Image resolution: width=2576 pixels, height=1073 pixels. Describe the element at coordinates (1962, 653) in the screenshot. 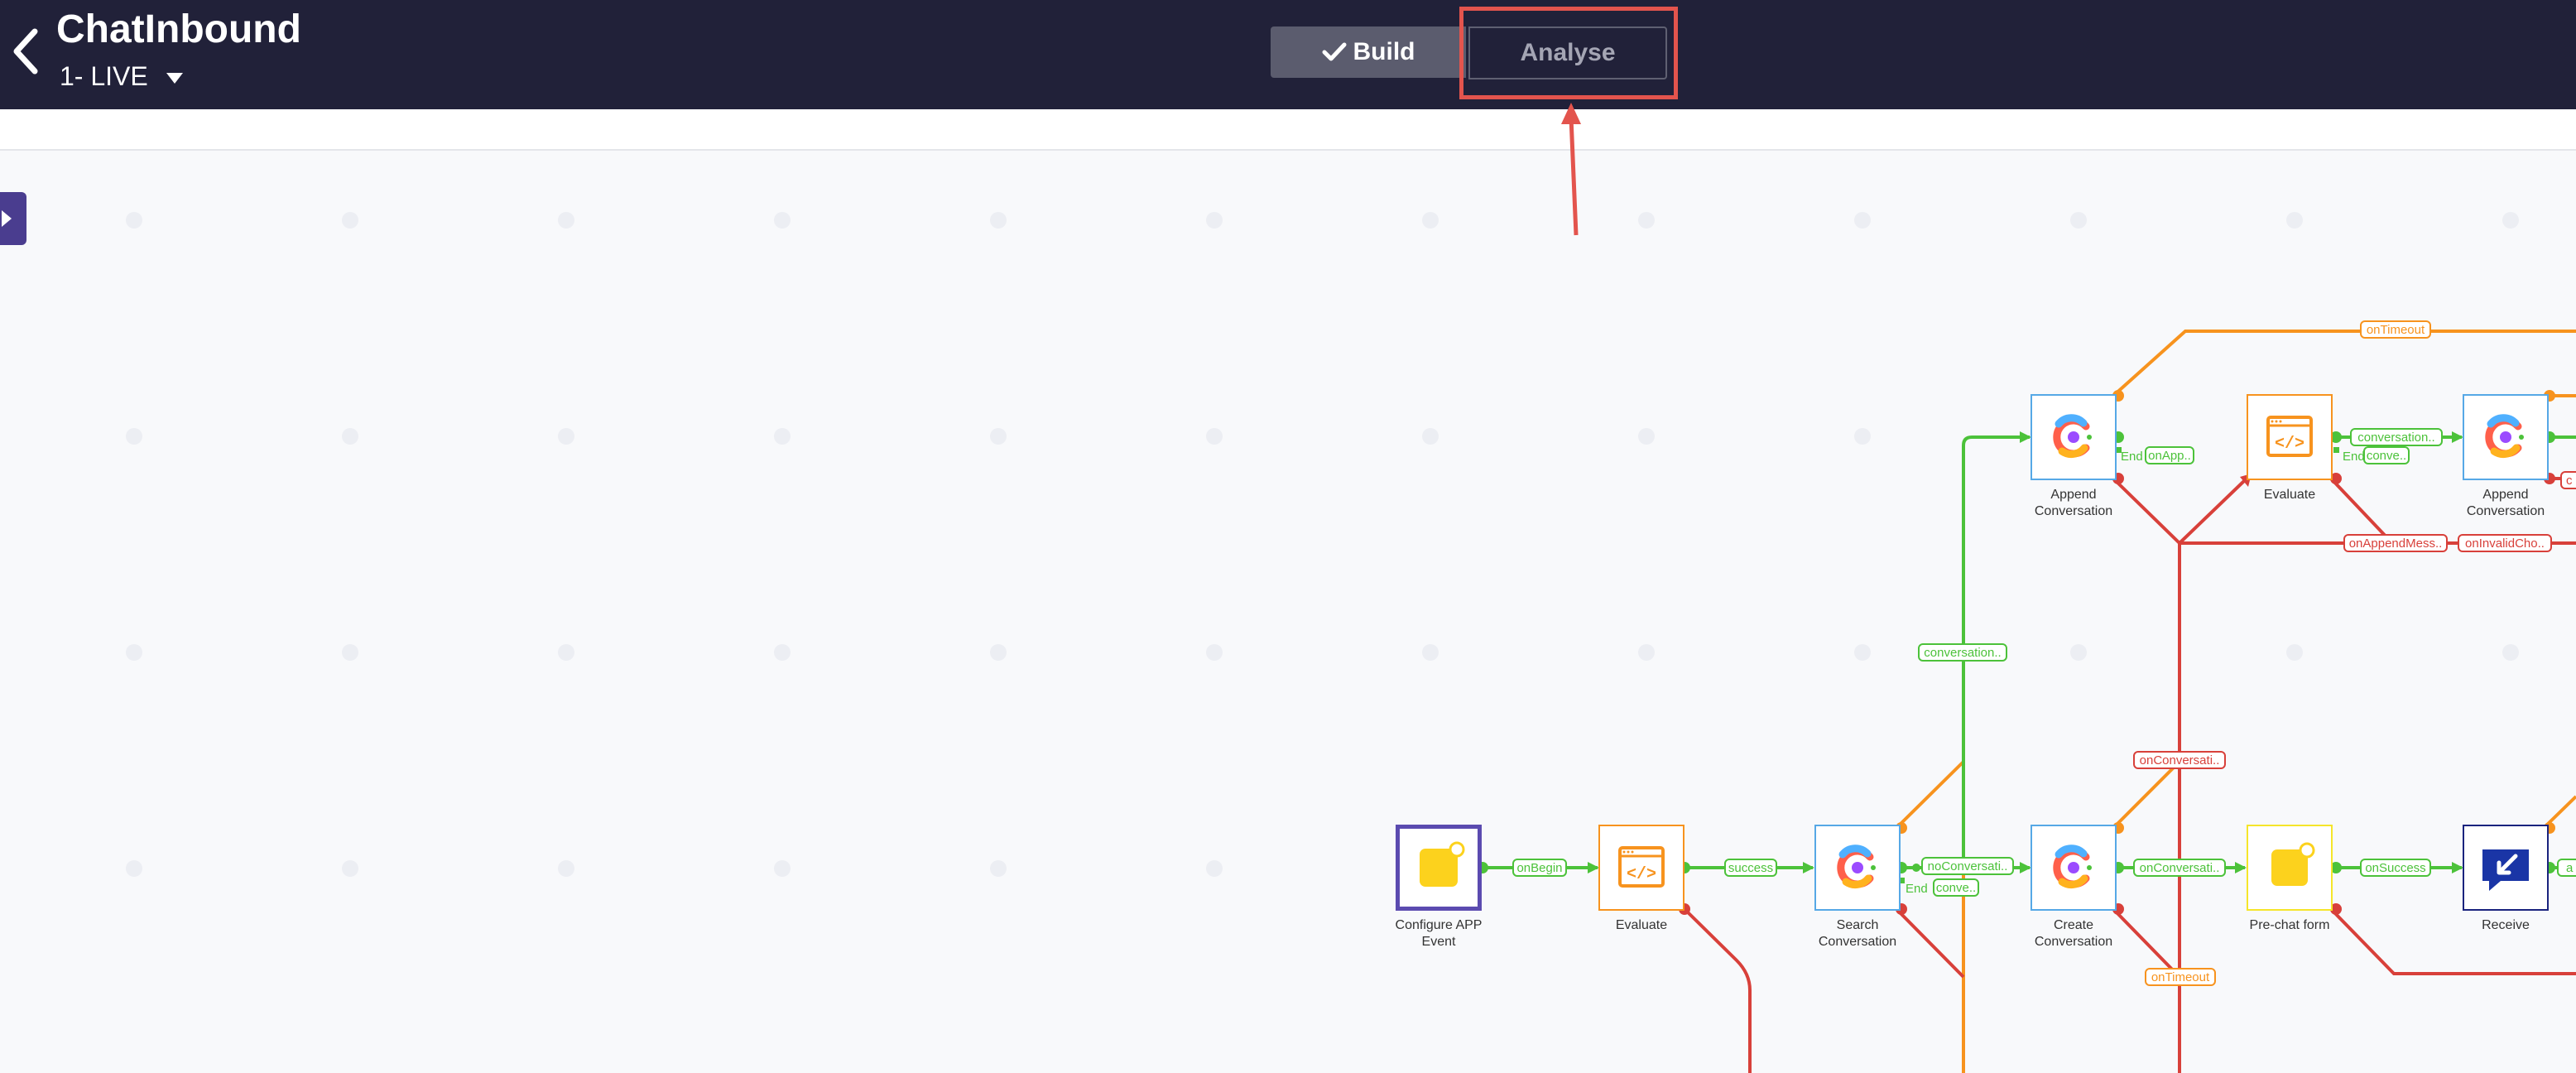

I see `edge-label-conversation-vertical: conversation..` at that location.